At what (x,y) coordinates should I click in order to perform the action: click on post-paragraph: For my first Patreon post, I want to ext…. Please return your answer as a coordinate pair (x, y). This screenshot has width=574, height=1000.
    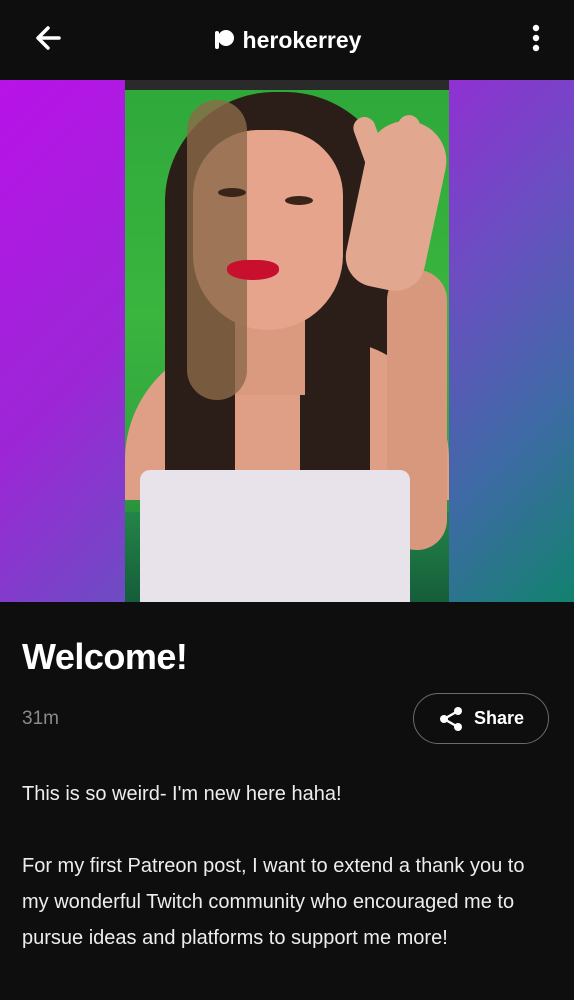
    Looking at the image, I should click on (273, 902).